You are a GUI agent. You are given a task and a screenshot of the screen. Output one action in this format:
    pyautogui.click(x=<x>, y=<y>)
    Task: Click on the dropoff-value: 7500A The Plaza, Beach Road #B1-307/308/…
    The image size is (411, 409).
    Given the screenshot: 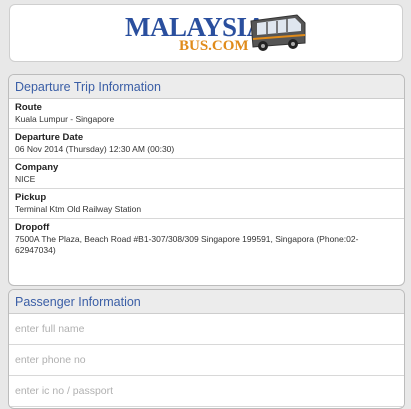 What is the action you would take?
    pyautogui.click(x=187, y=244)
    